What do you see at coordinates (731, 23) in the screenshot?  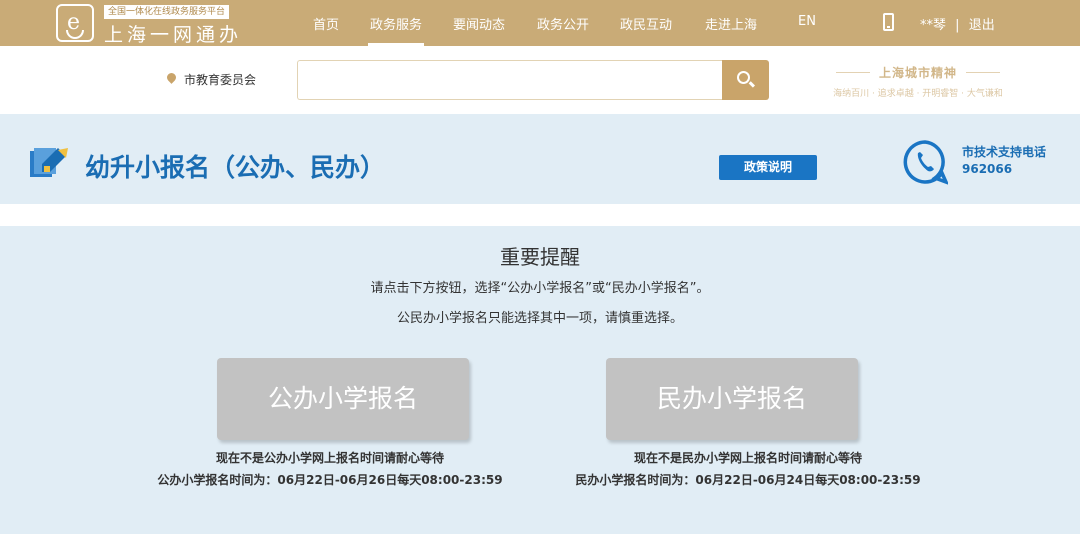 I see `nav-about-shanghai: 走进上海` at bounding box center [731, 23].